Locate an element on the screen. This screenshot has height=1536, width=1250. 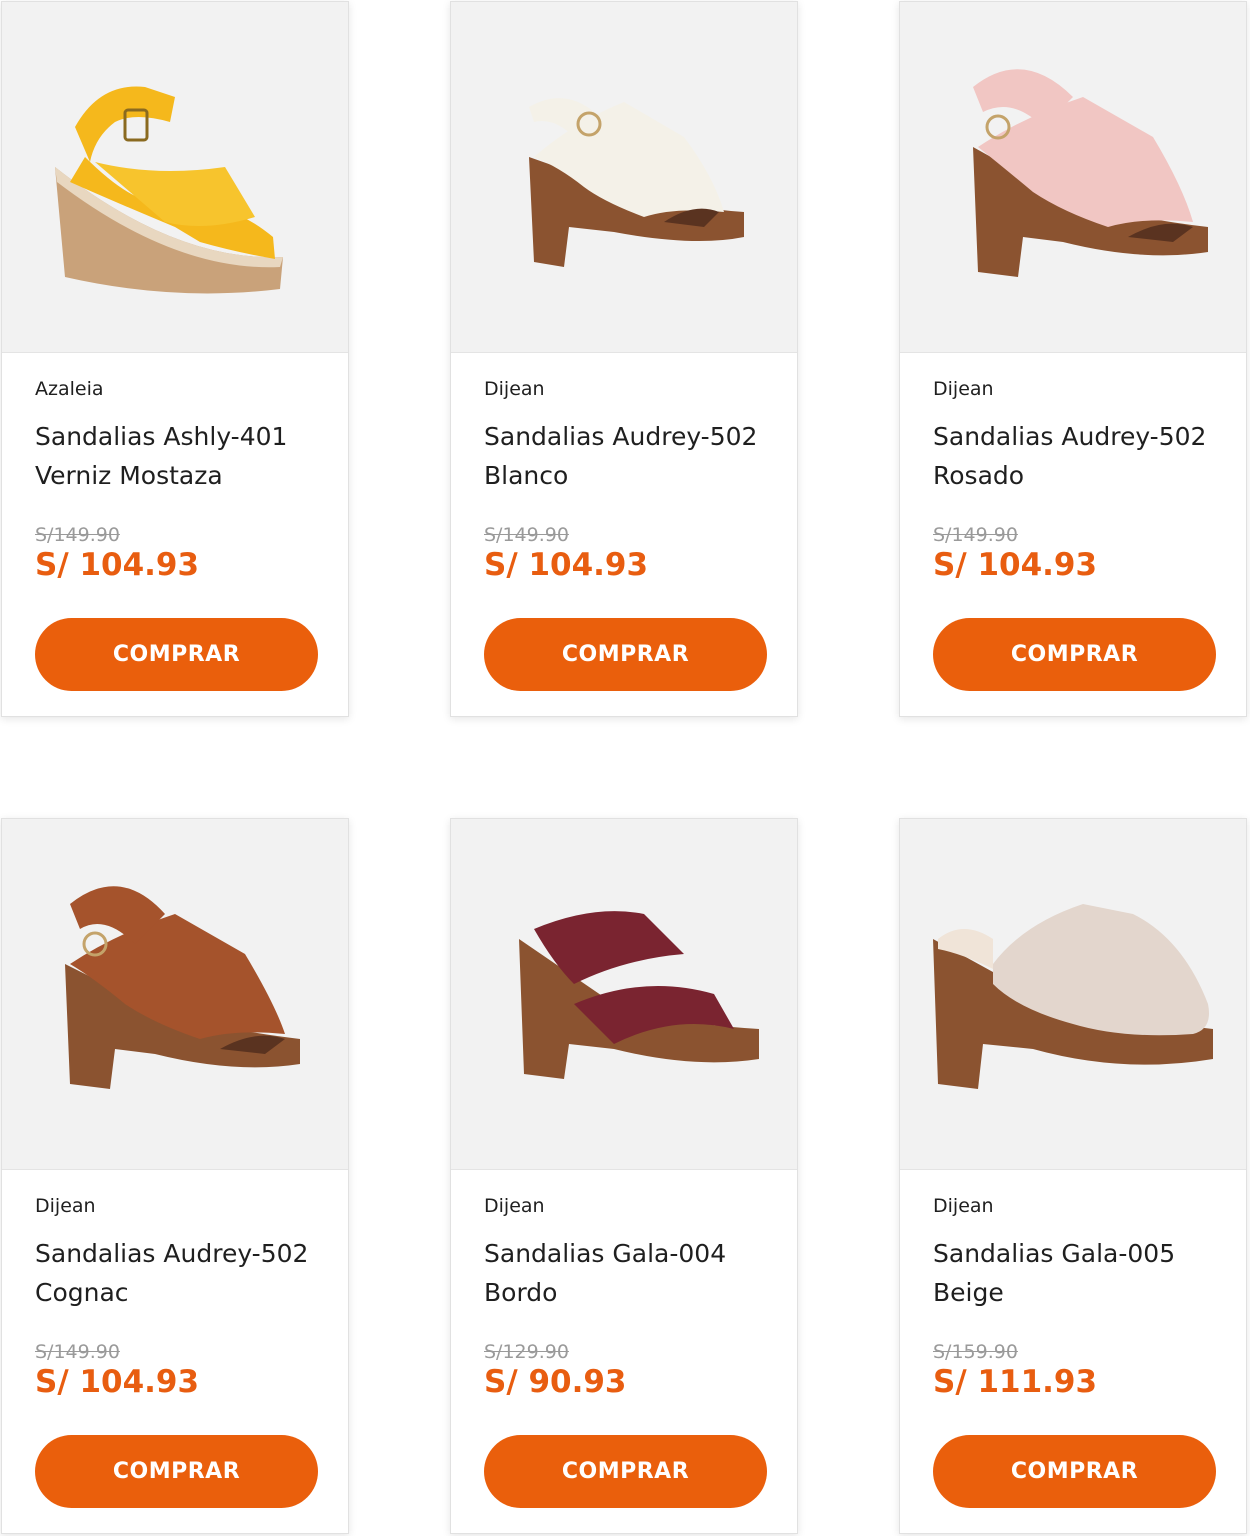
product-name: Sandalias Ashly-401 Verniz Mostaza is located at coordinates (185, 456).